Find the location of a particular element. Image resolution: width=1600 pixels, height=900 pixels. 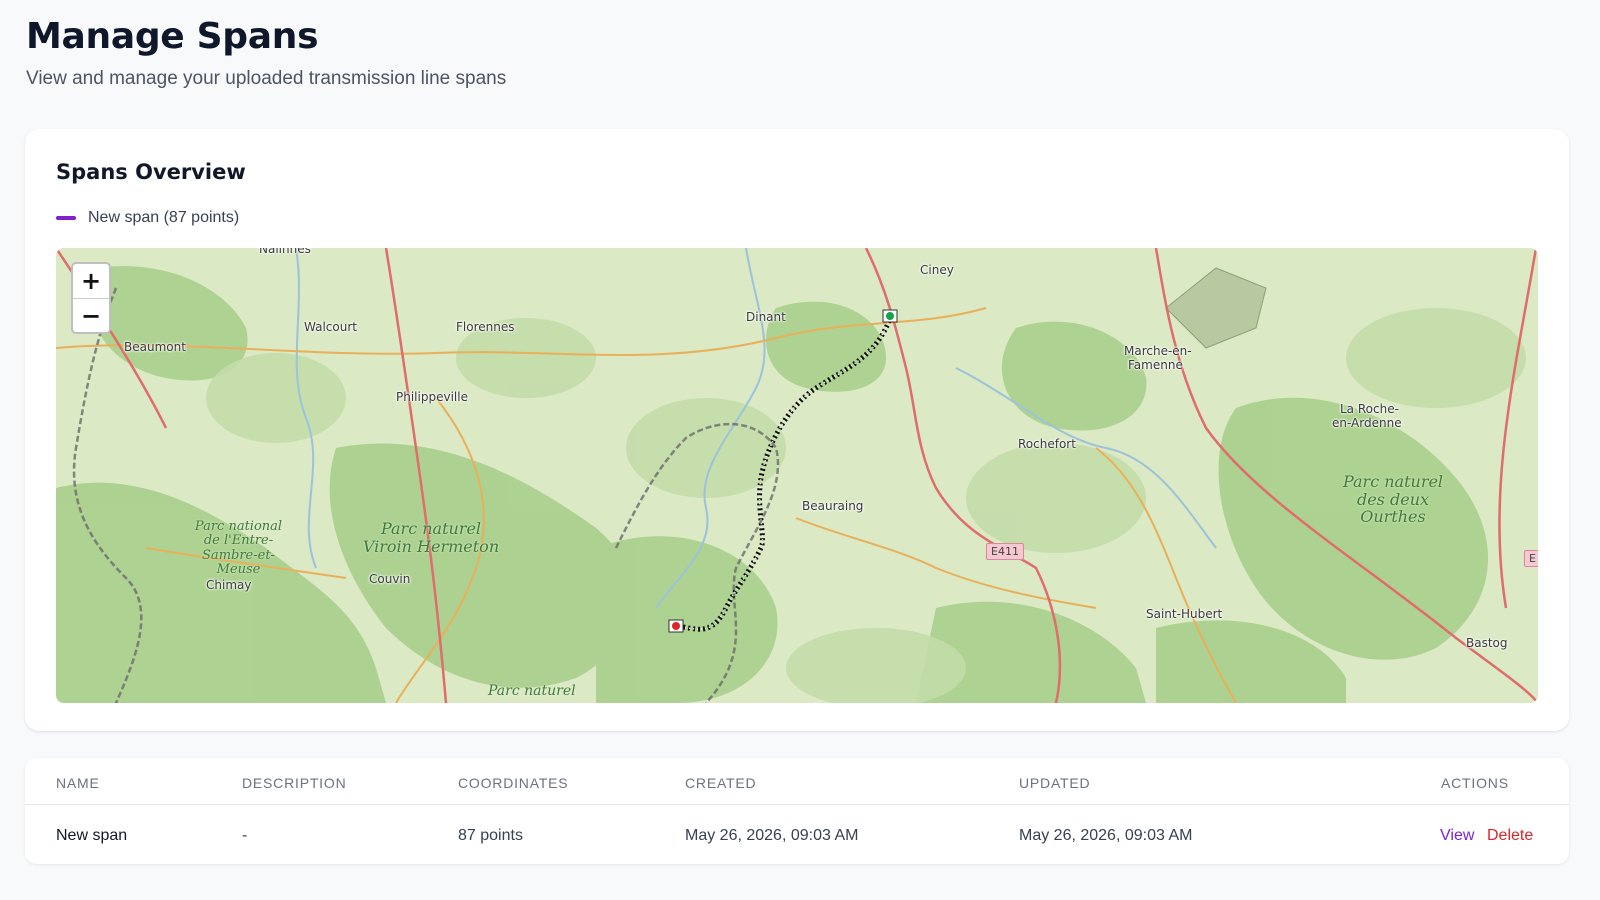

map-label: Parc naturel is located at coordinates (532, 691).